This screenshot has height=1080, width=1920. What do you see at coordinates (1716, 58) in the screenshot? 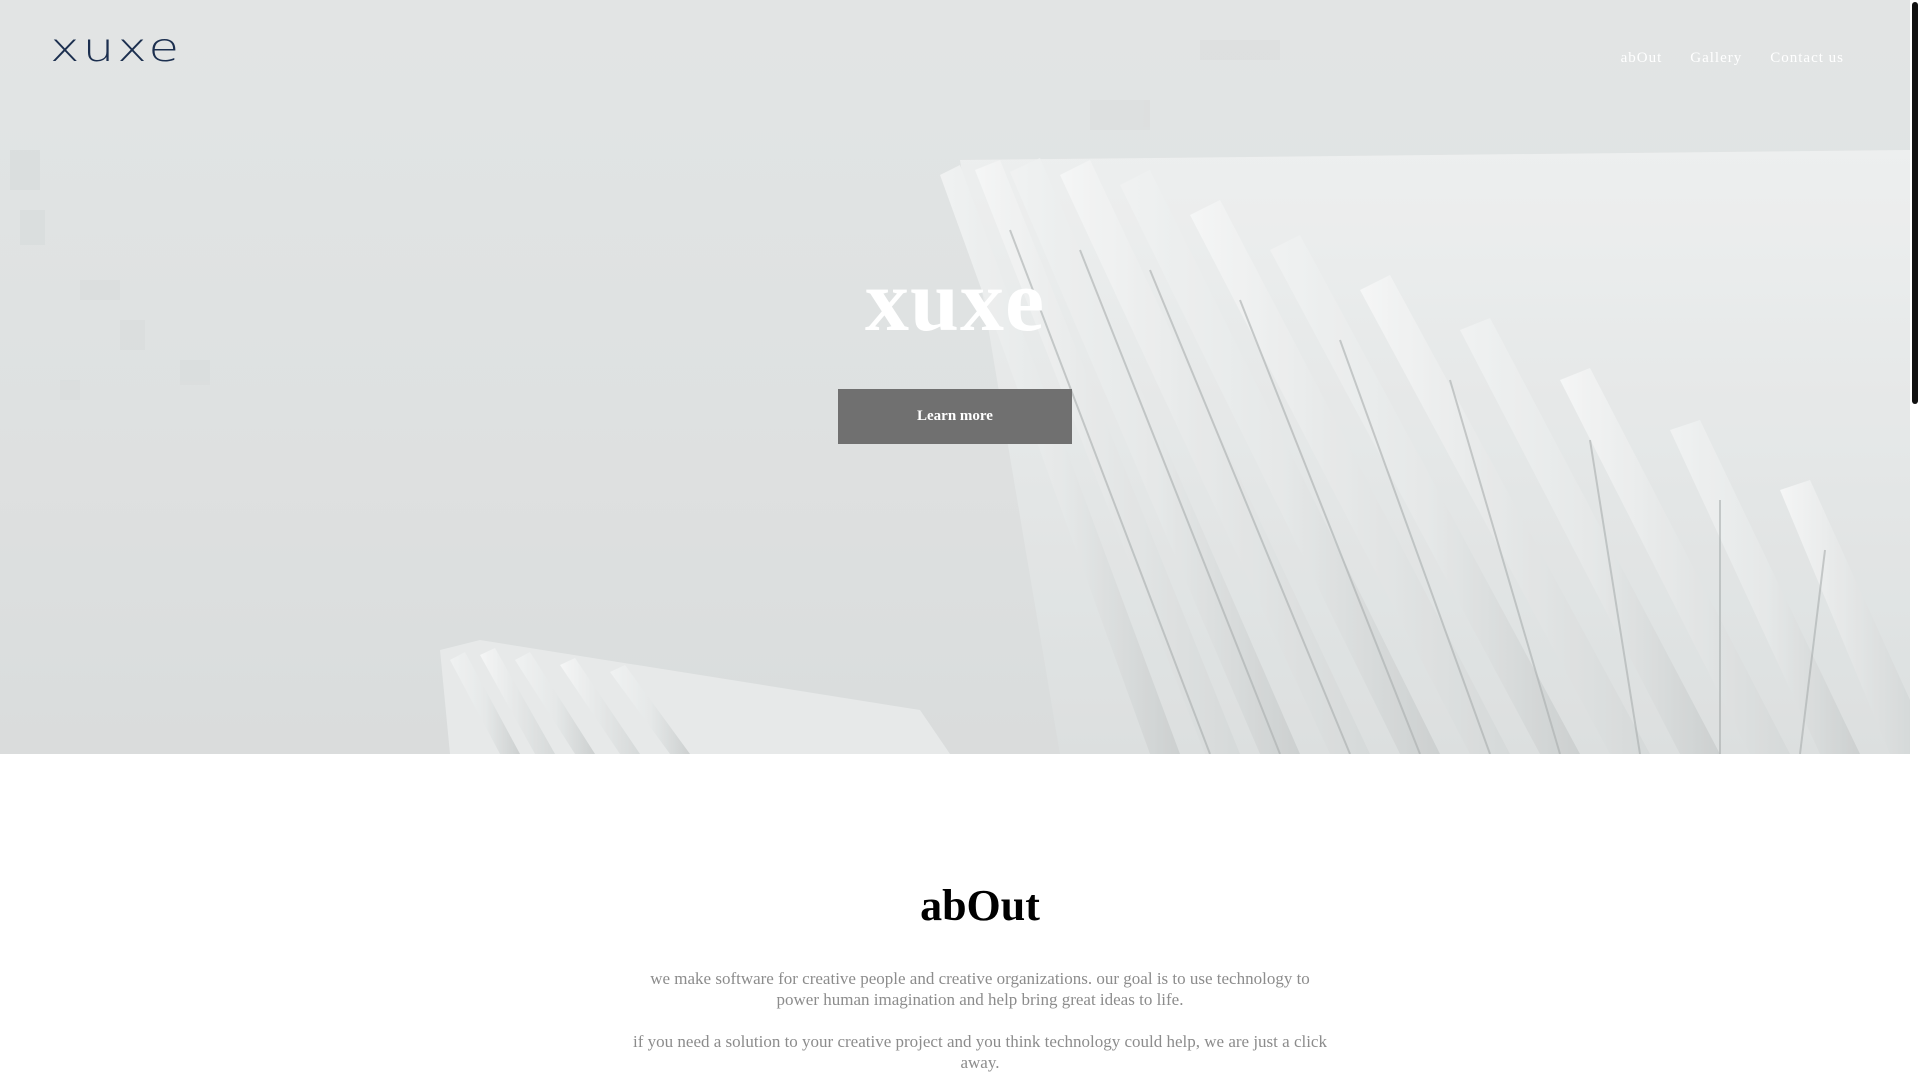
I see `nav-link-gallery: Gallery` at bounding box center [1716, 58].